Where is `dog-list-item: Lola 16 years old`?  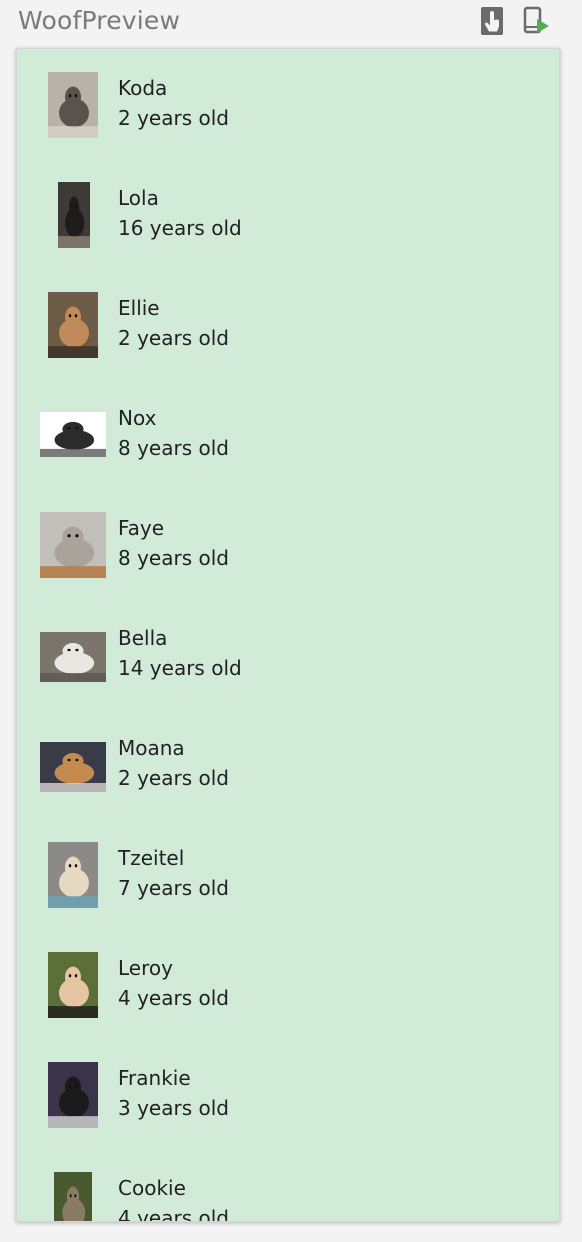
dog-list-item: Lola 16 years old is located at coordinates (288, 214).